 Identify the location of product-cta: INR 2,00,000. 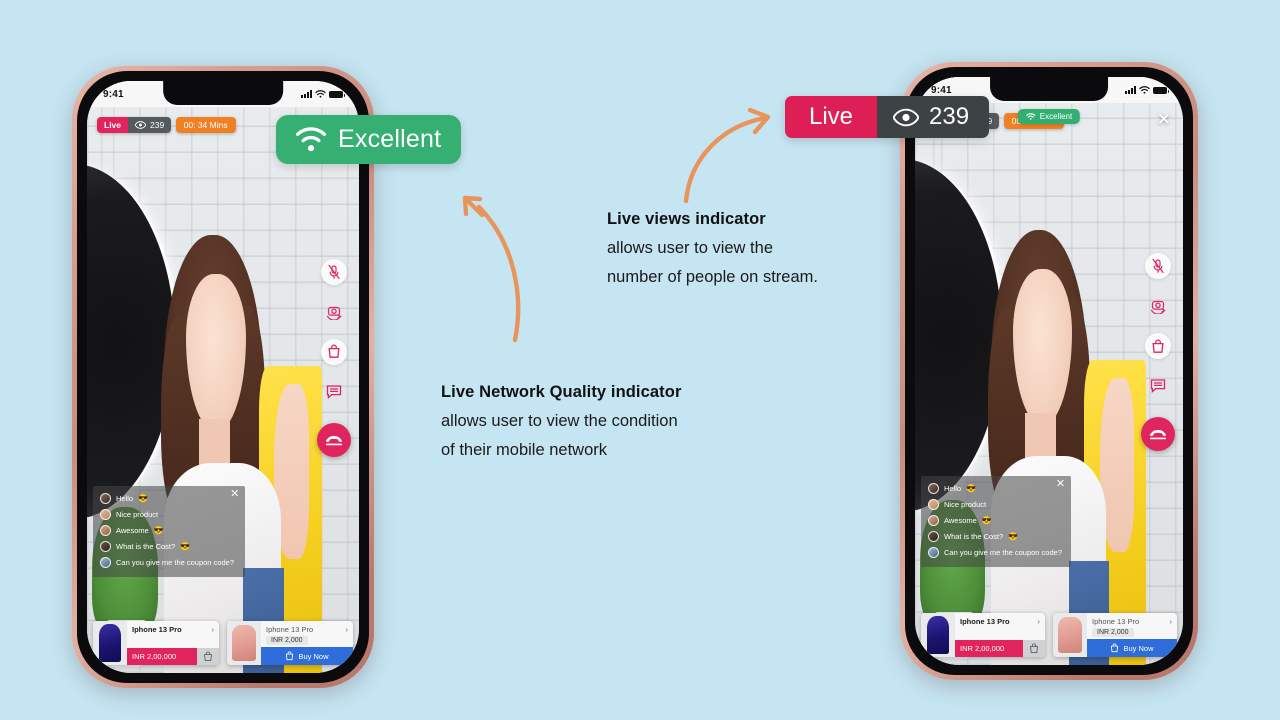
(173, 656).